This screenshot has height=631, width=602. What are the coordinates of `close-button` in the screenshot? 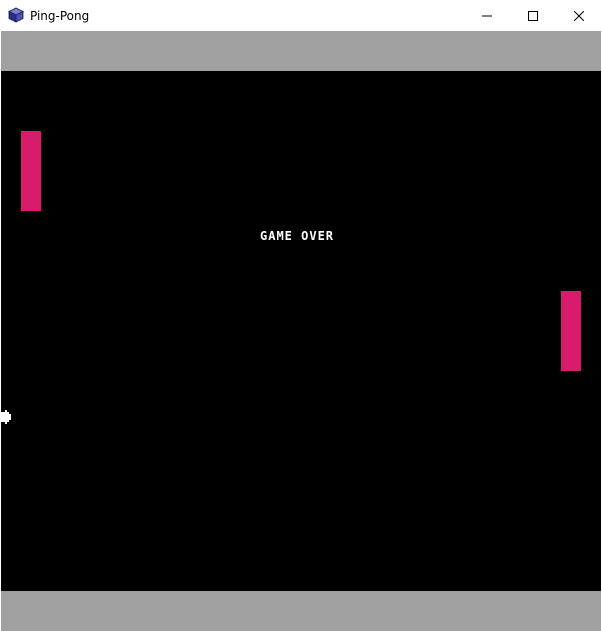 It's located at (579, 15).